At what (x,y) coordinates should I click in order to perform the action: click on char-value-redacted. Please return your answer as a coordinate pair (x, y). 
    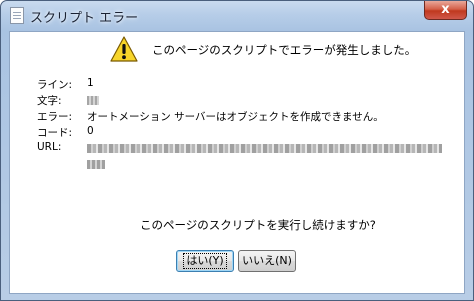
    Looking at the image, I should click on (93, 100).